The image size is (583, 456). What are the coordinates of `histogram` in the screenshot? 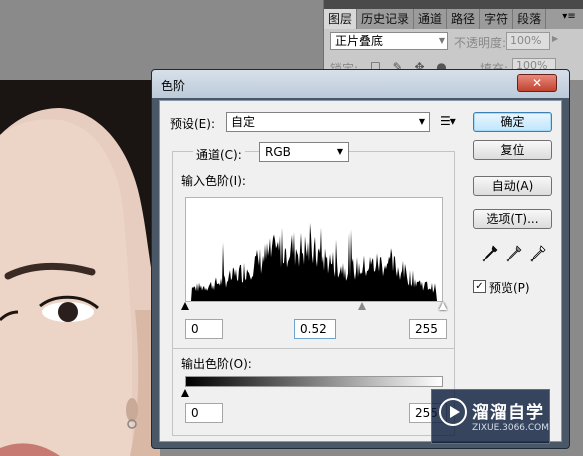 It's located at (314, 249).